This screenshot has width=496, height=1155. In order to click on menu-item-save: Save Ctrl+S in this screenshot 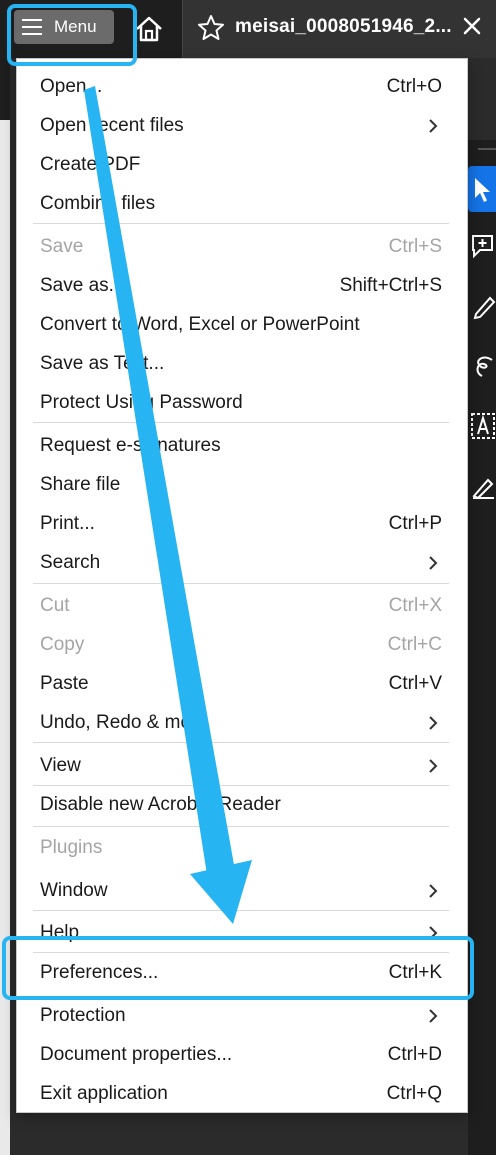, I will do `click(242, 246)`.